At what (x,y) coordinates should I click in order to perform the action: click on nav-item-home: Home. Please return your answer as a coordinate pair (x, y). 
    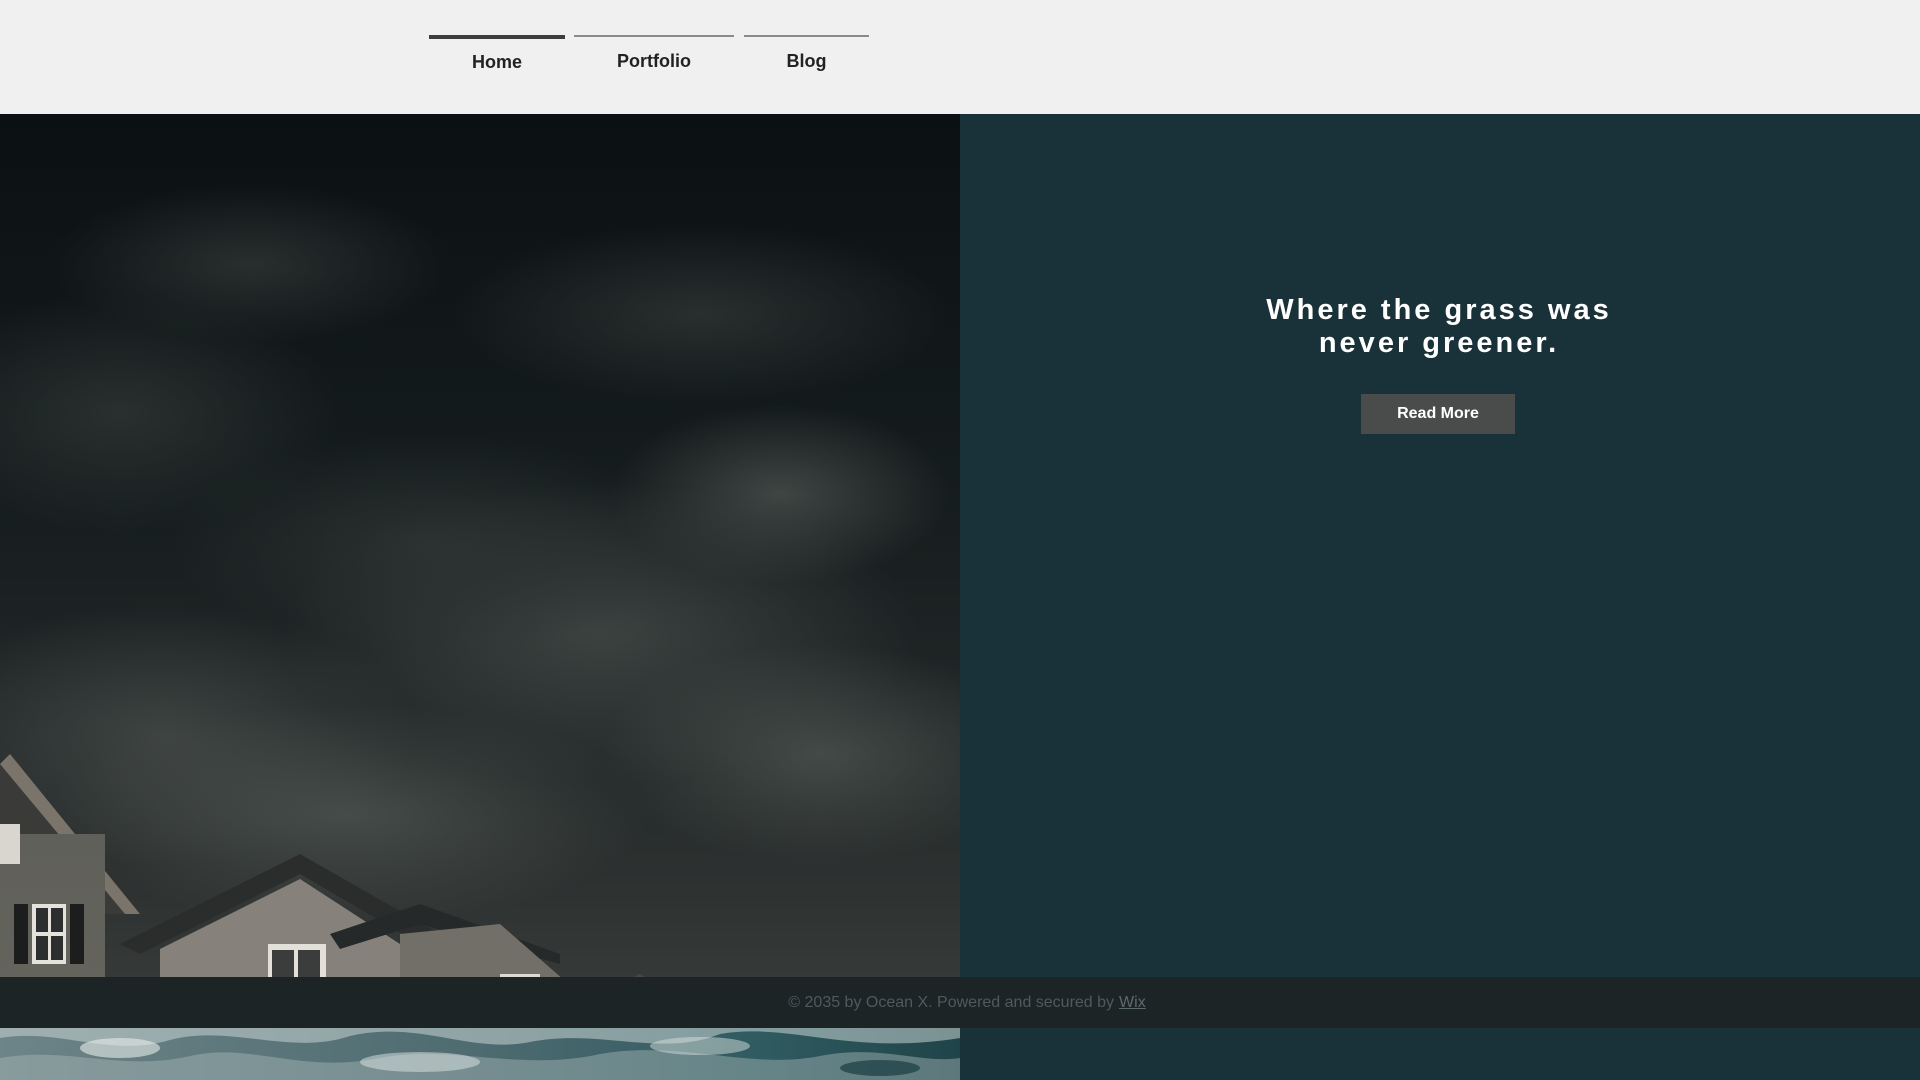
    Looking at the image, I should click on (497, 60).